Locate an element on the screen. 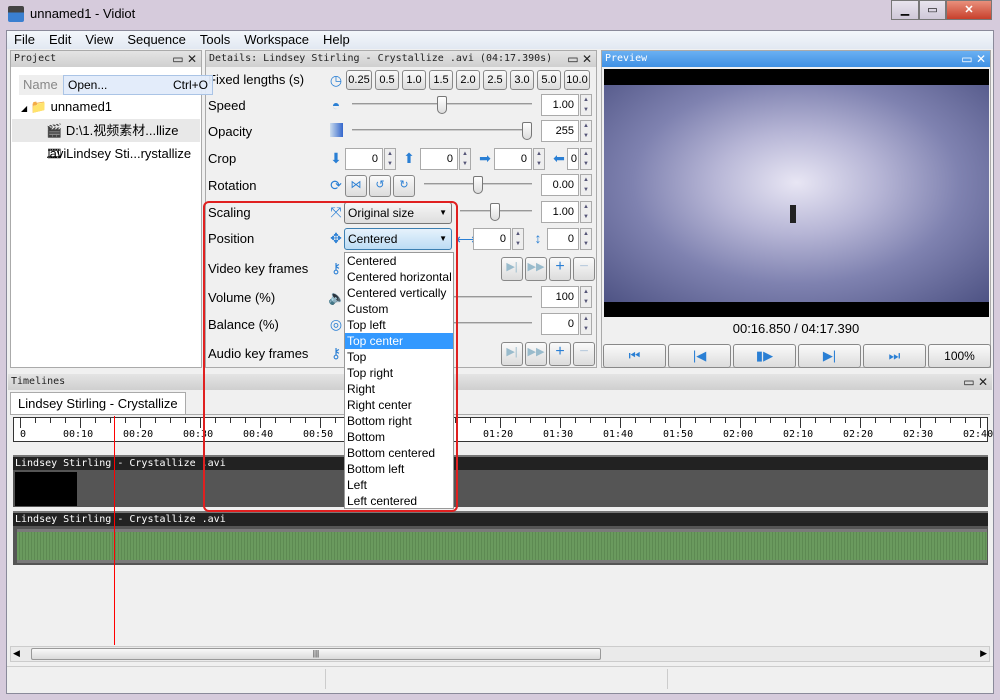 This screenshot has height=700, width=1000. last-keyframe-button: ▶▶ is located at coordinates (536, 269).